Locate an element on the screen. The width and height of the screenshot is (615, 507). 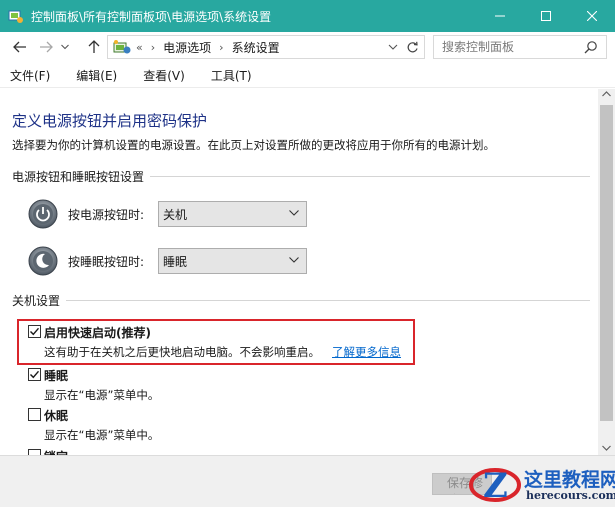
sleep-button-action-select: 睡眠 is located at coordinates (232, 261).